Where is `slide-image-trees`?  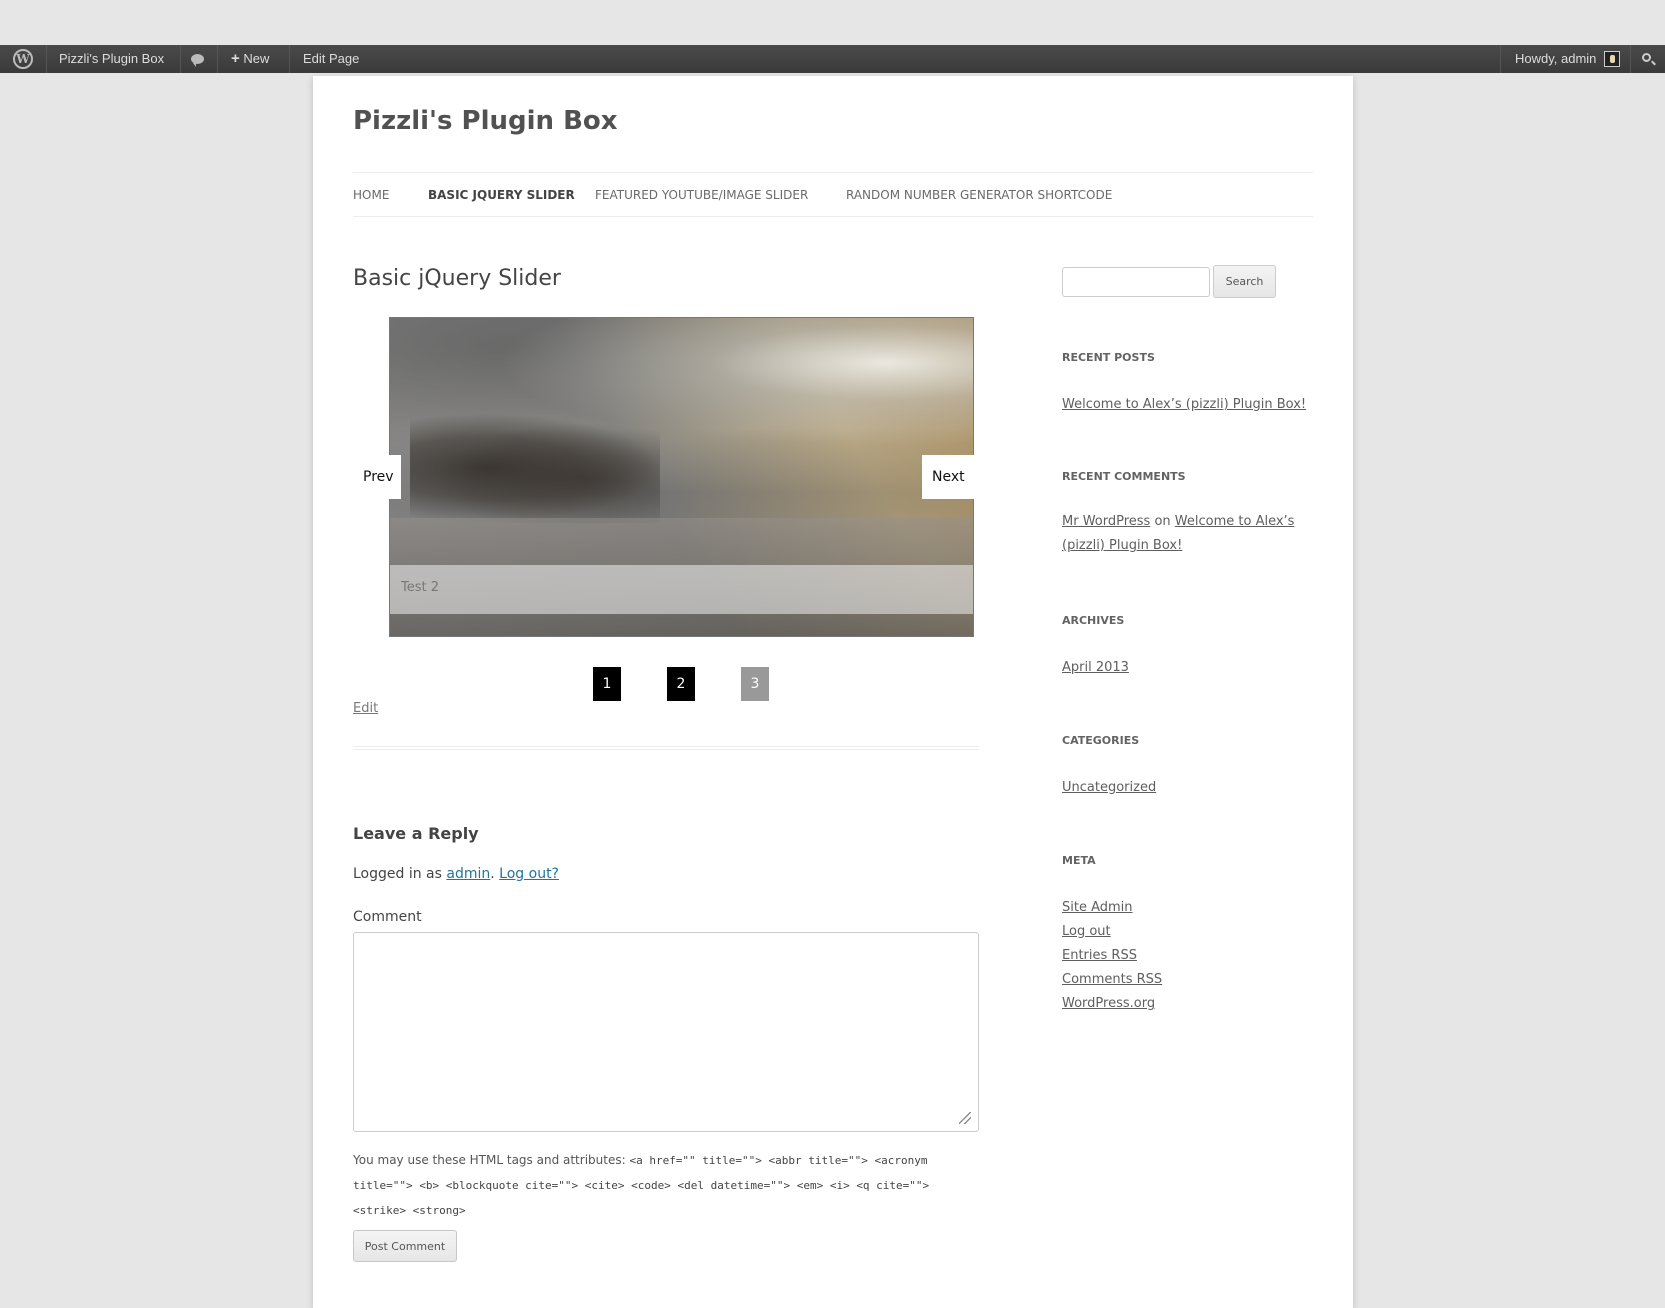 slide-image-trees is located at coordinates (535, 468).